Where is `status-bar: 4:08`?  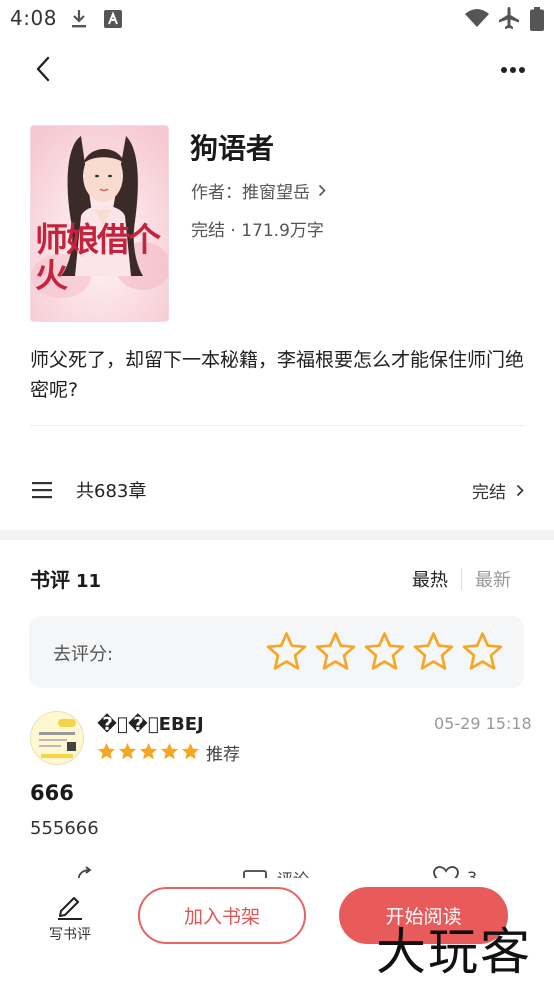
status-bar: 4:08 is located at coordinates (277, 20).